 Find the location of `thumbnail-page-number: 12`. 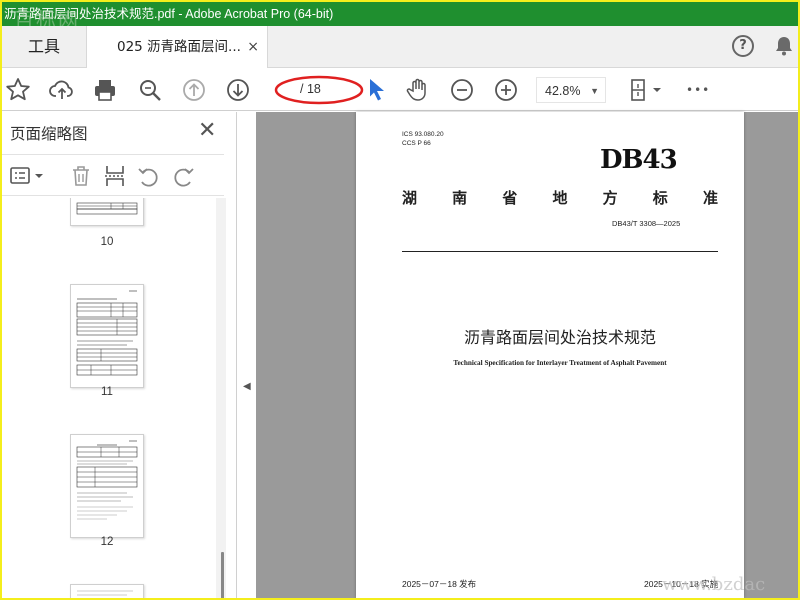

thumbnail-page-number: 12 is located at coordinates (107, 542).